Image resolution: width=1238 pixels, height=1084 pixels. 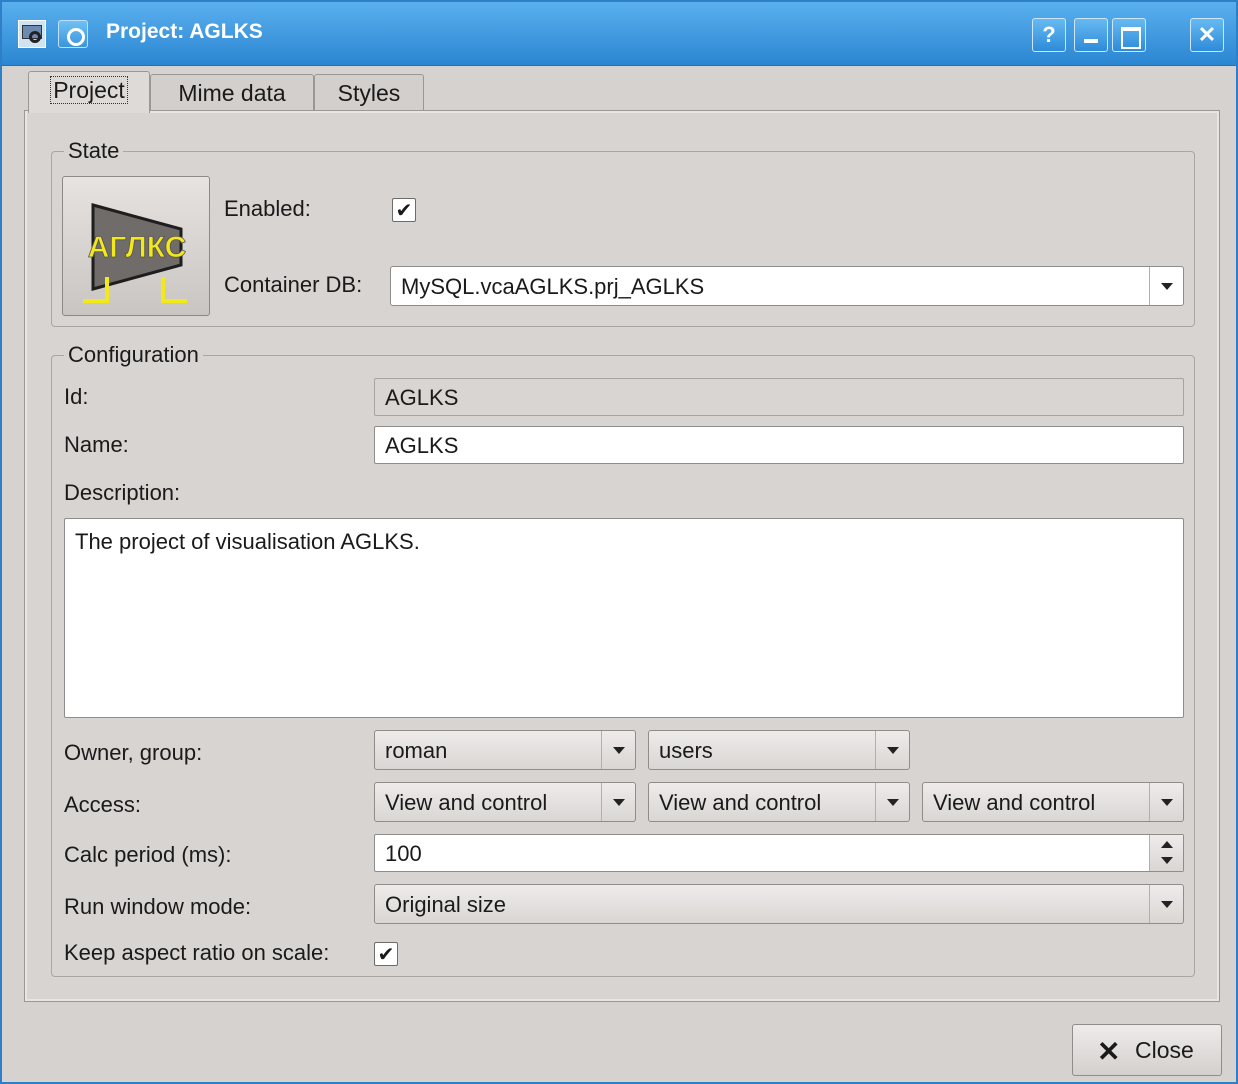 I want to click on container-db-label: Container DB:, so click(x=293, y=284).